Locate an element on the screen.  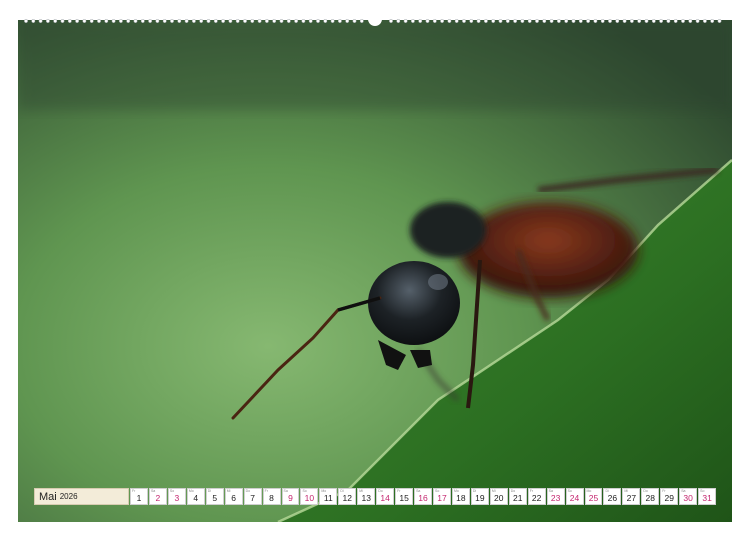
day-cell: Mo 25 is located at coordinates (593, 496).